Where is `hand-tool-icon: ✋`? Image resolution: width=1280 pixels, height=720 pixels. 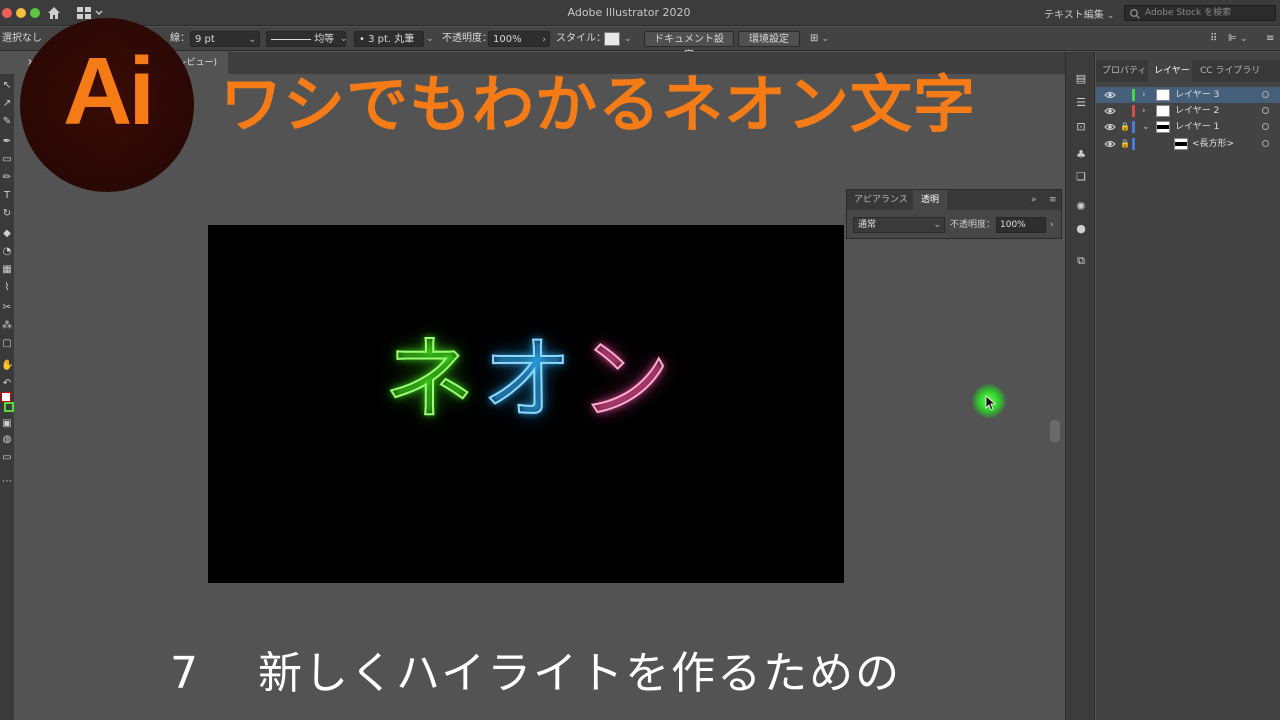
hand-tool-icon: ✋ is located at coordinates (7, 366).